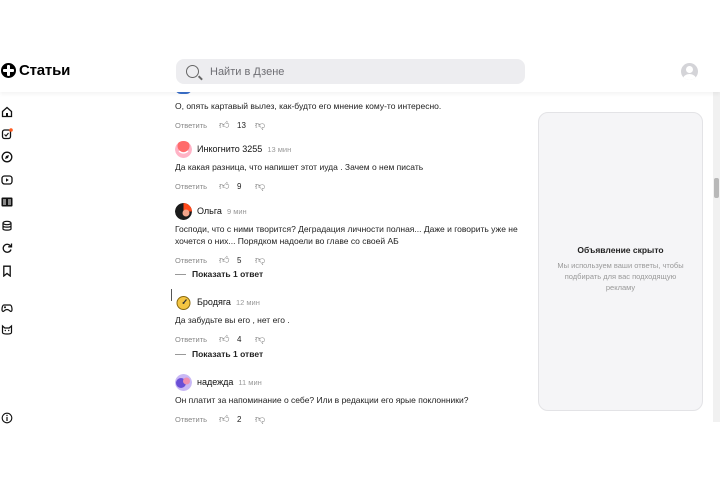 This screenshot has height=480, width=720. Describe the element at coordinates (355, 339) in the screenshot. I see `comment-actions: Ответить 👍︎ 4 👎︎` at that location.